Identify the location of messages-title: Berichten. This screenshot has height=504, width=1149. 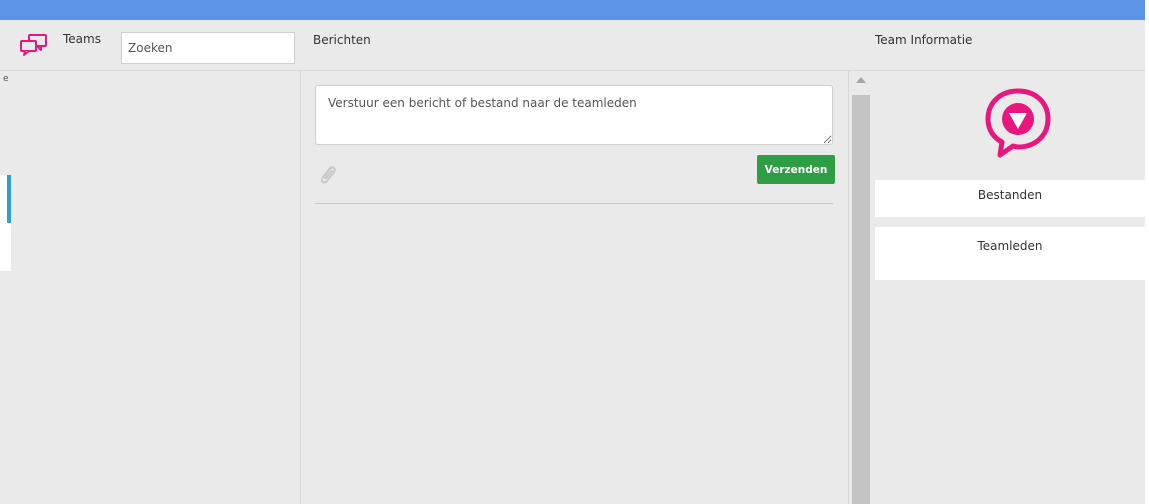
(342, 40).